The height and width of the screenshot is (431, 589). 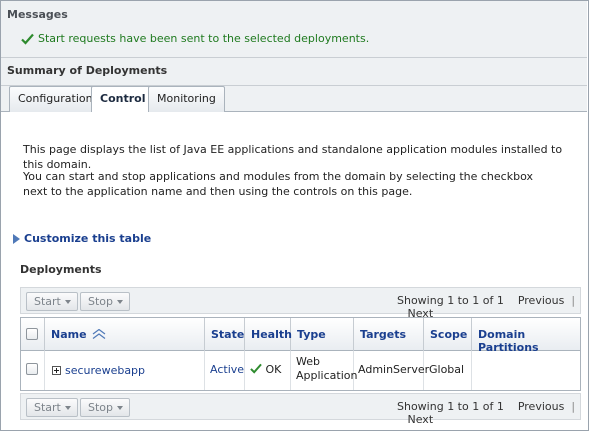 What do you see at coordinates (391, 370) in the screenshot?
I see `targets-cell: AdminServer` at bounding box center [391, 370].